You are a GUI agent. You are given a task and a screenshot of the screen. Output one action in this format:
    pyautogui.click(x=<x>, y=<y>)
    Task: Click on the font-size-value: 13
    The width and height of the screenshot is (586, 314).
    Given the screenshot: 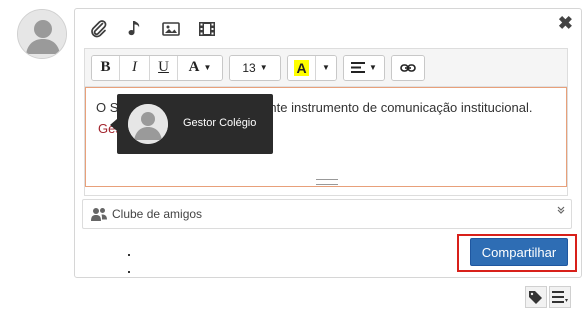 What is the action you would take?
    pyautogui.click(x=249, y=67)
    